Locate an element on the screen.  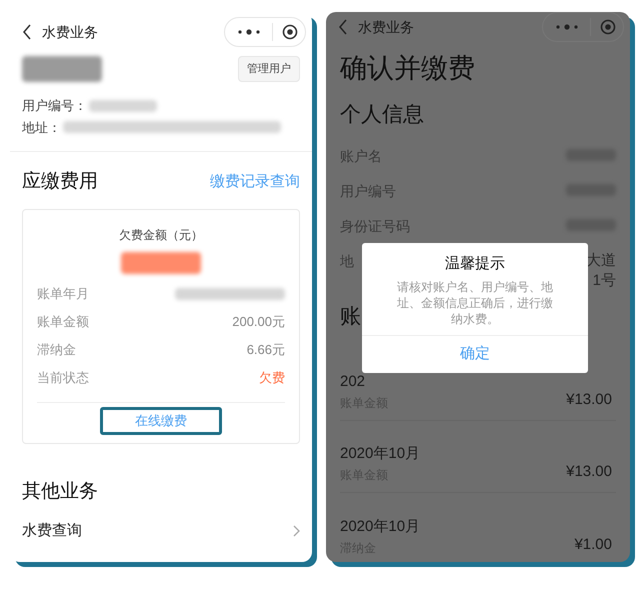
payment-history-link: 缴费记录查询 is located at coordinates (255, 182).